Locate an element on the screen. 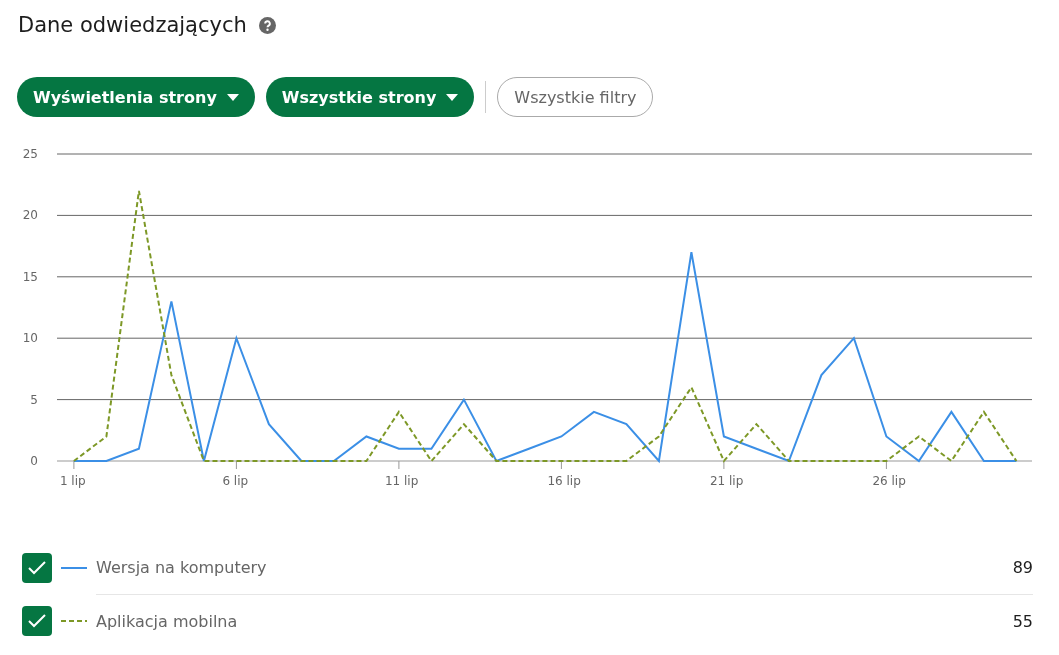  y-tick-label: 0 is located at coordinates (34, 461).